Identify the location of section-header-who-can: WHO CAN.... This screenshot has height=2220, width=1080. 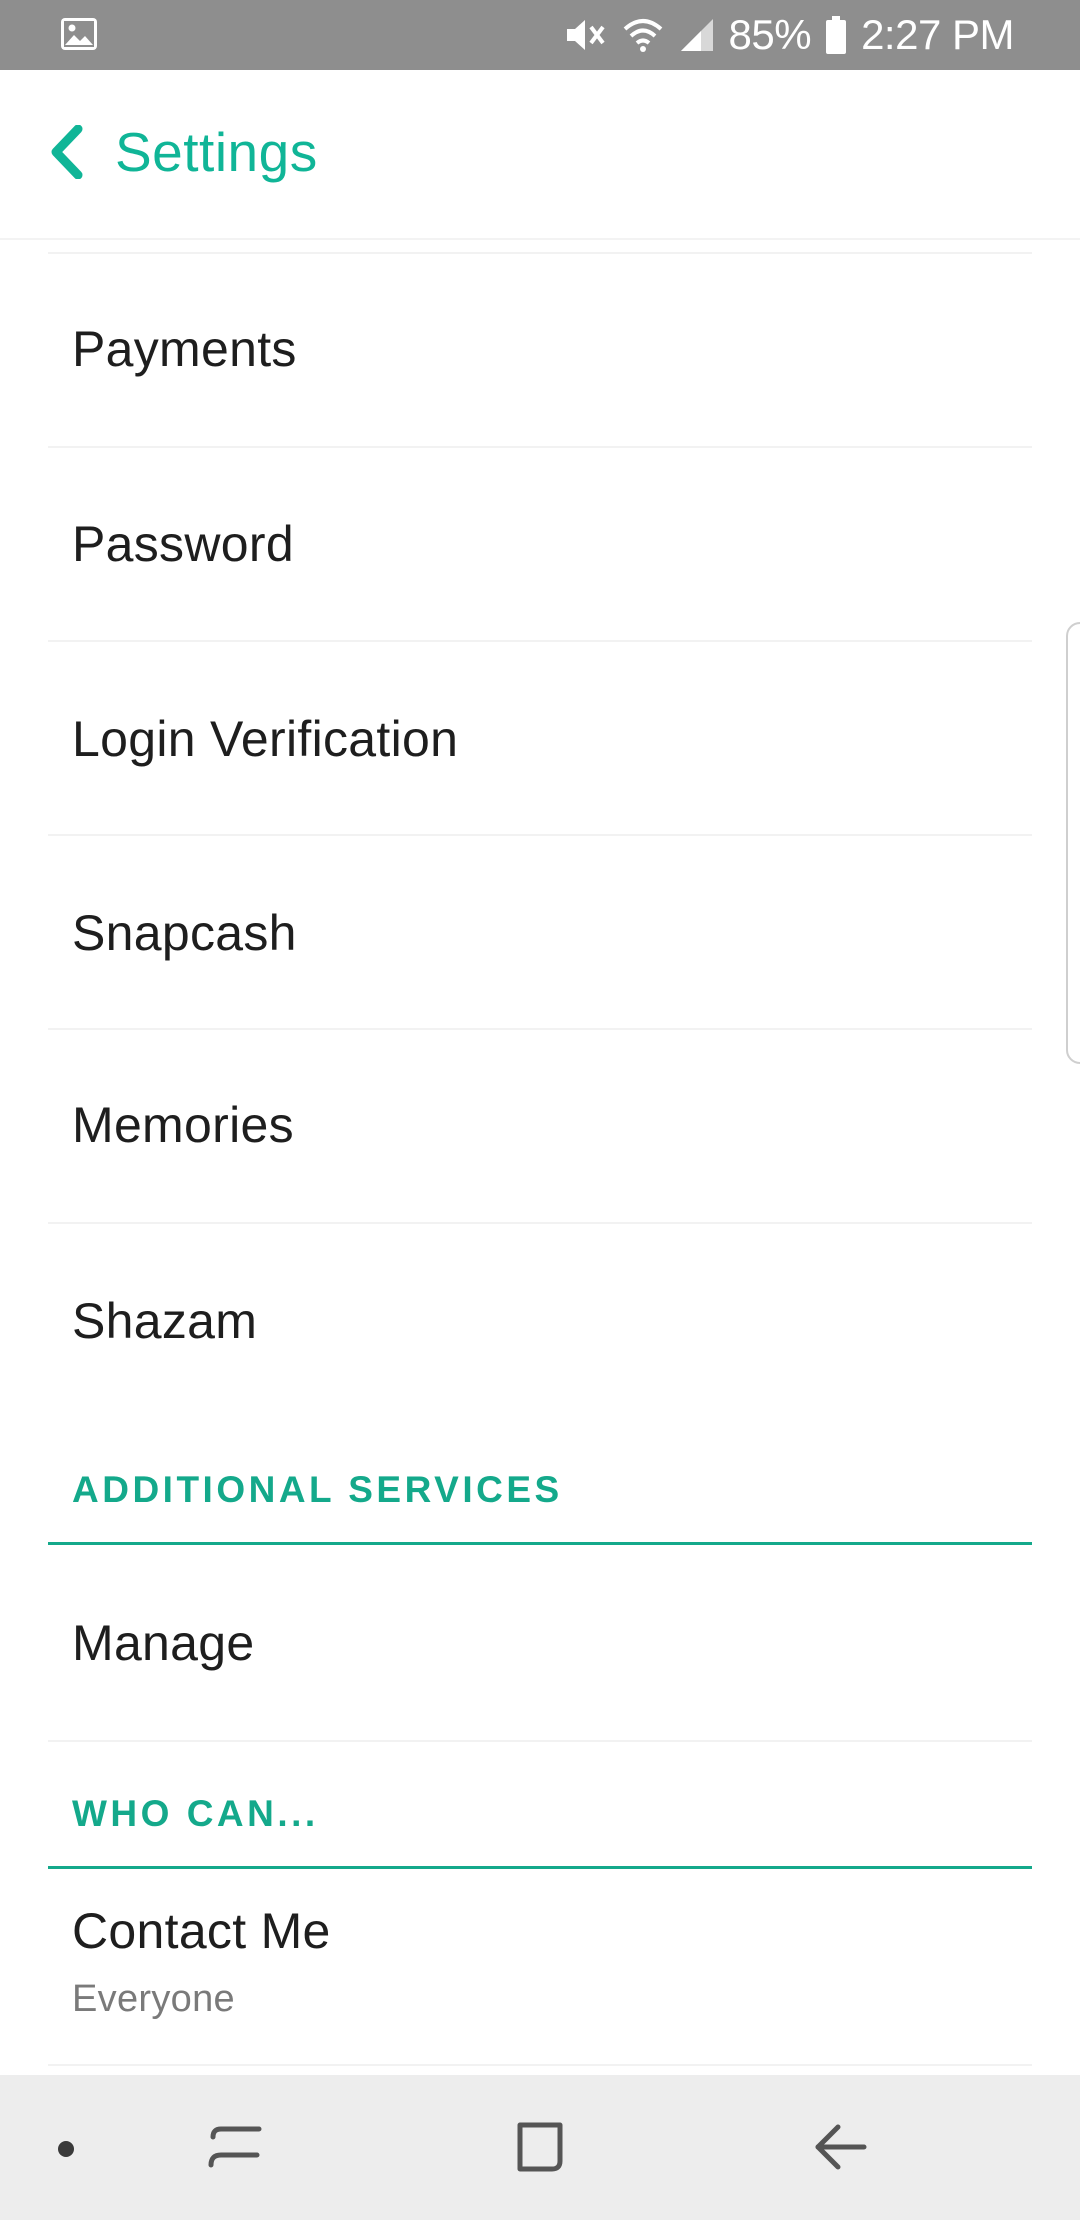
(540, 1824).